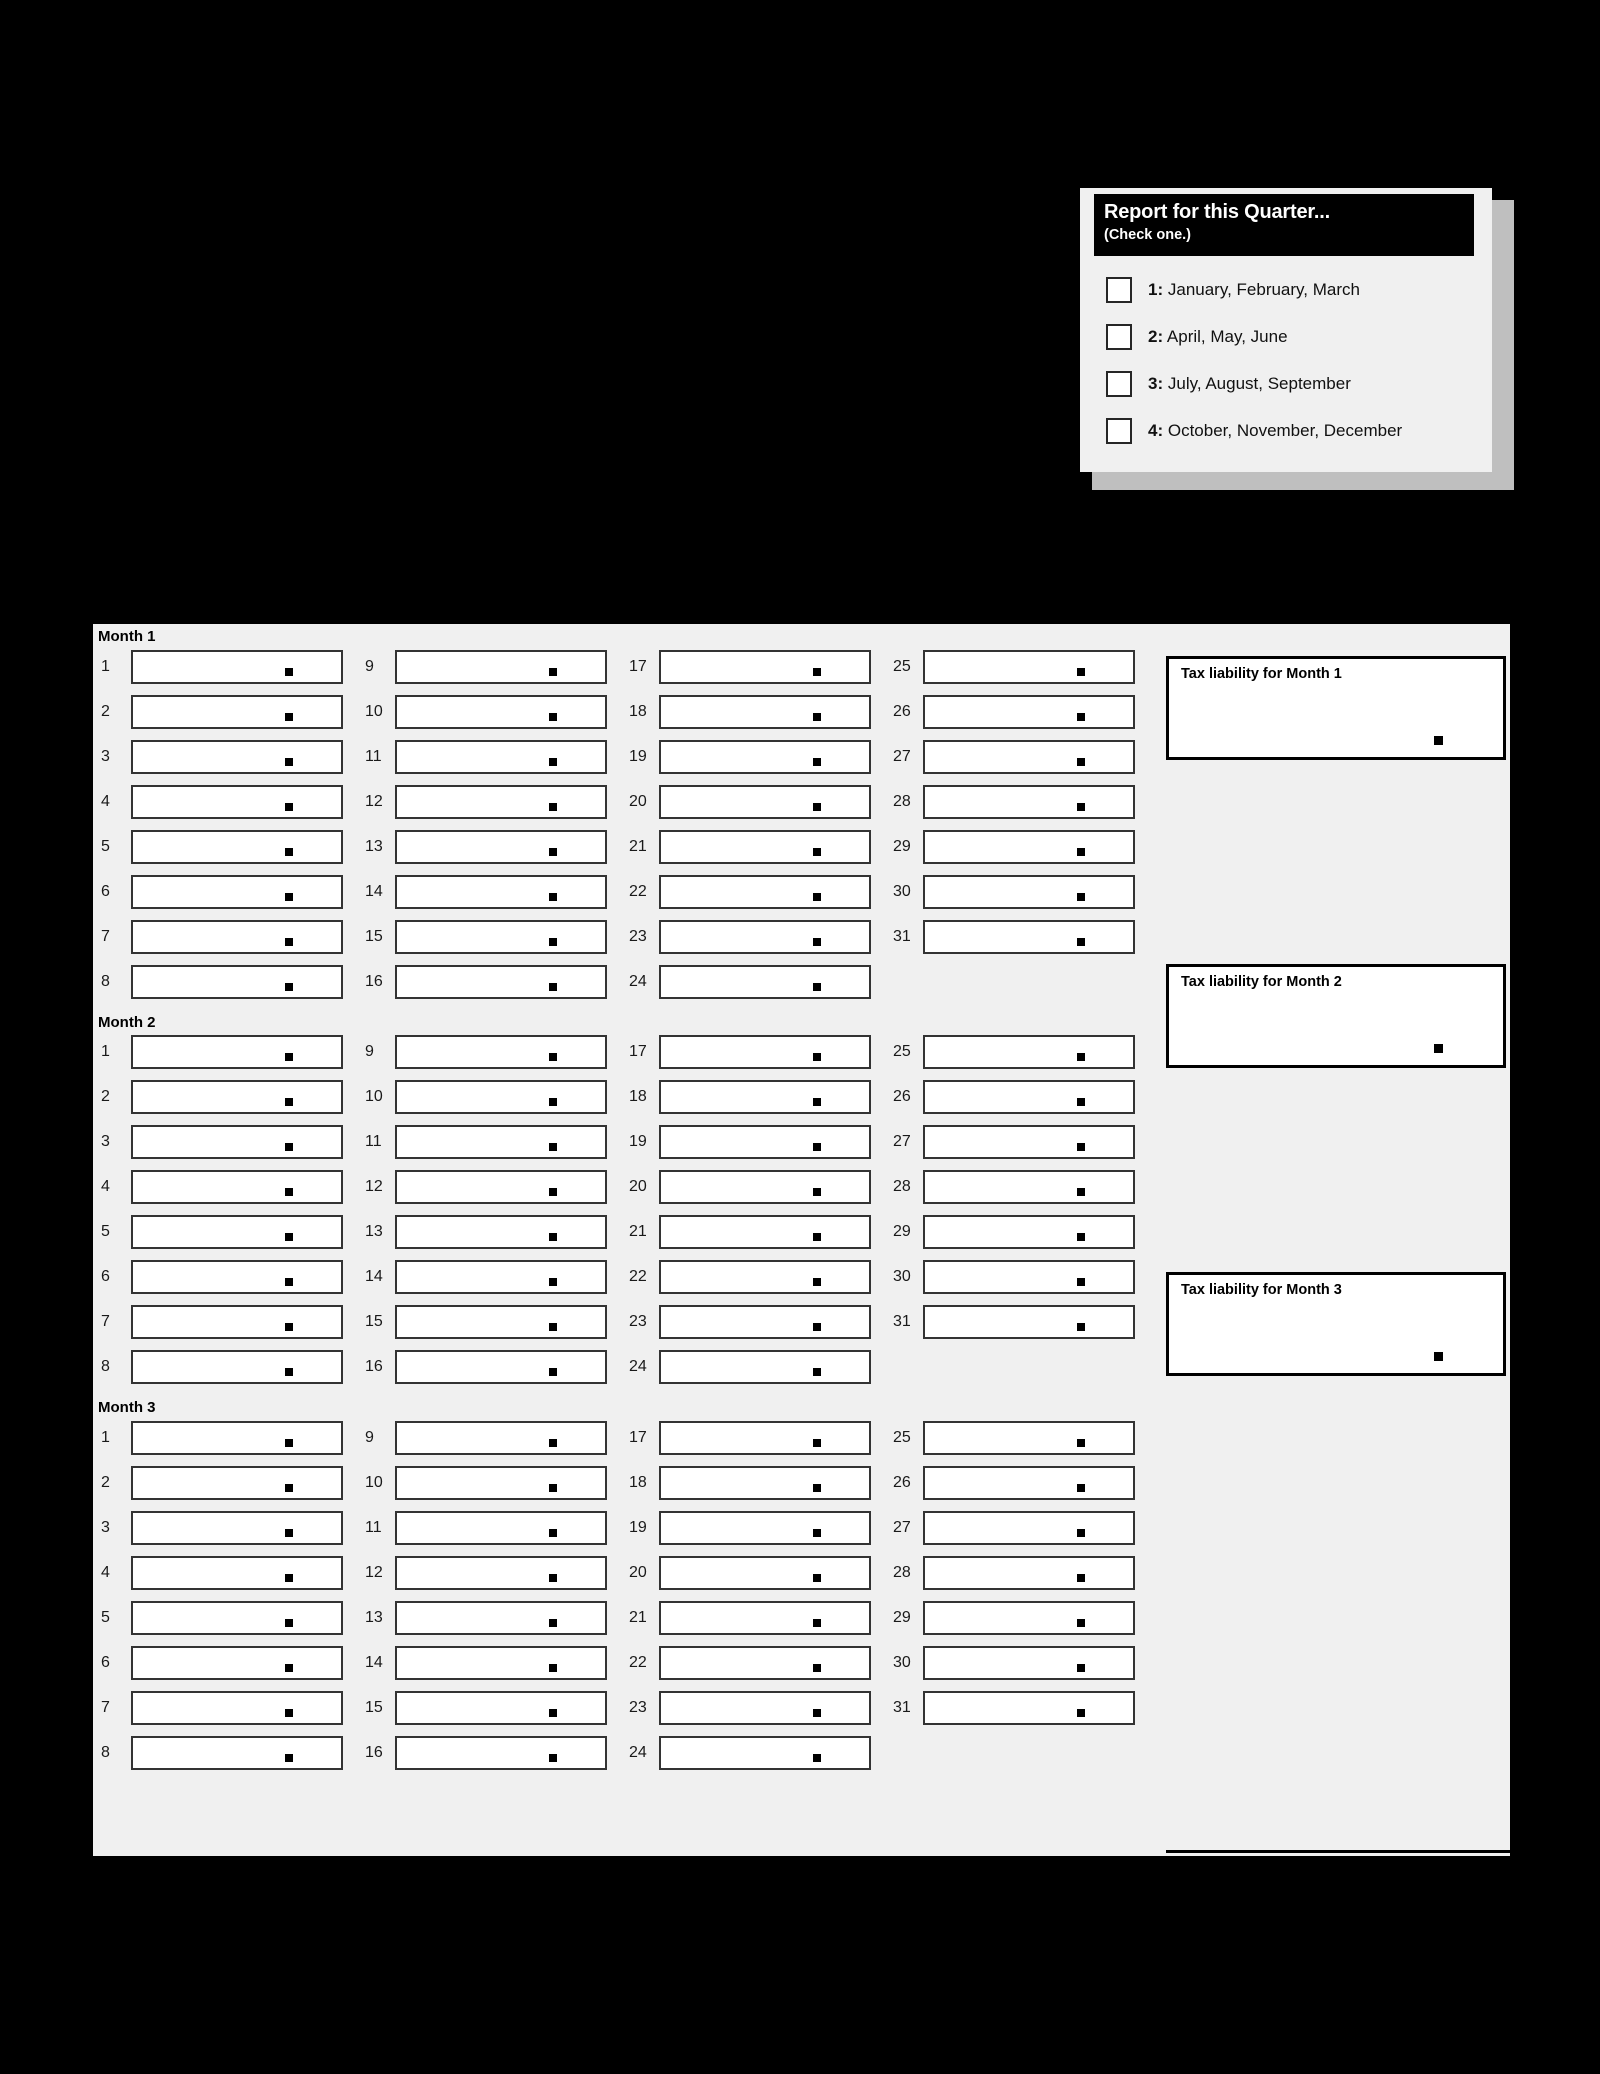 This screenshot has height=2074, width=1600. What do you see at coordinates (1336, 708) in the screenshot?
I see `tax-liability-field-1: Tax liability for Month 1` at bounding box center [1336, 708].